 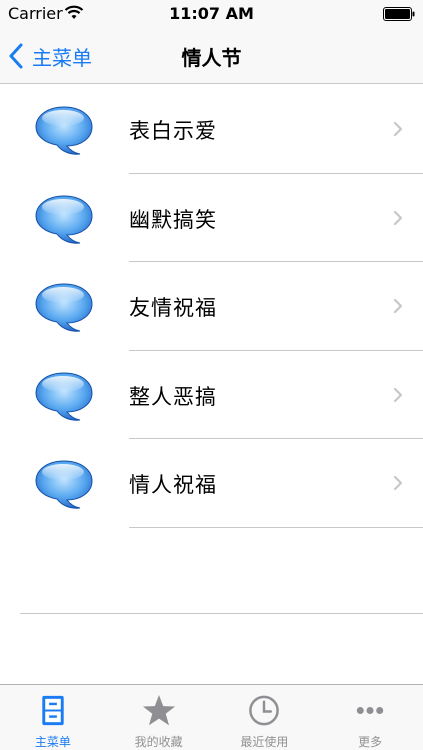 I want to click on page-title: 情人节, so click(x=211, y=58).